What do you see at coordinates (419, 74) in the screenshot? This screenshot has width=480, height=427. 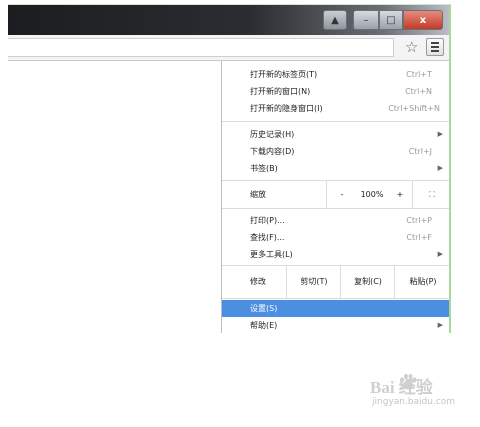 I see `menu-item-shortcut: Ctrl+T` at bounding box center [419, 74].